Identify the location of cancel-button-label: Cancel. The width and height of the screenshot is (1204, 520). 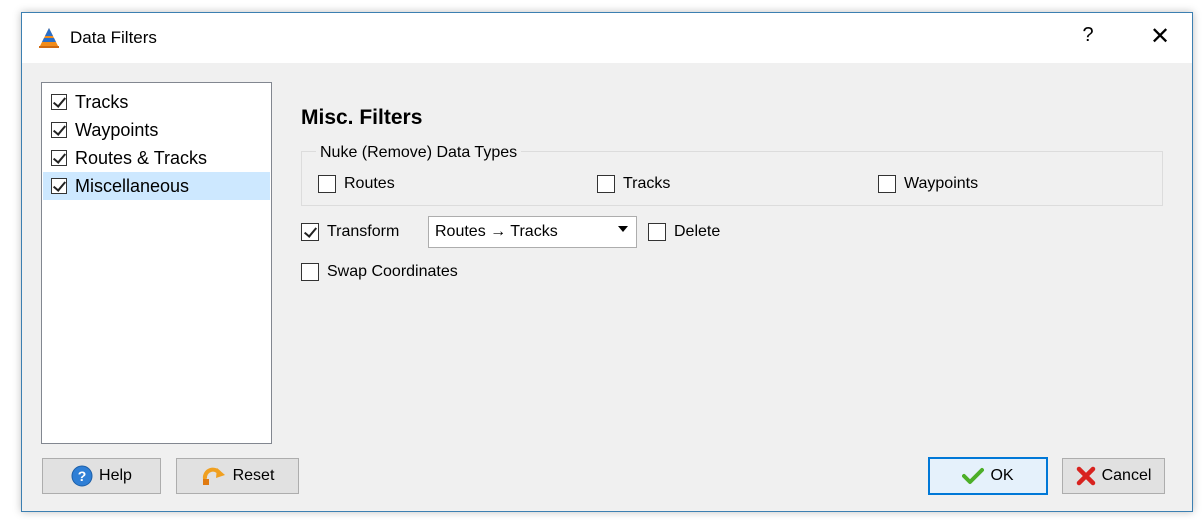
(1126, 475).